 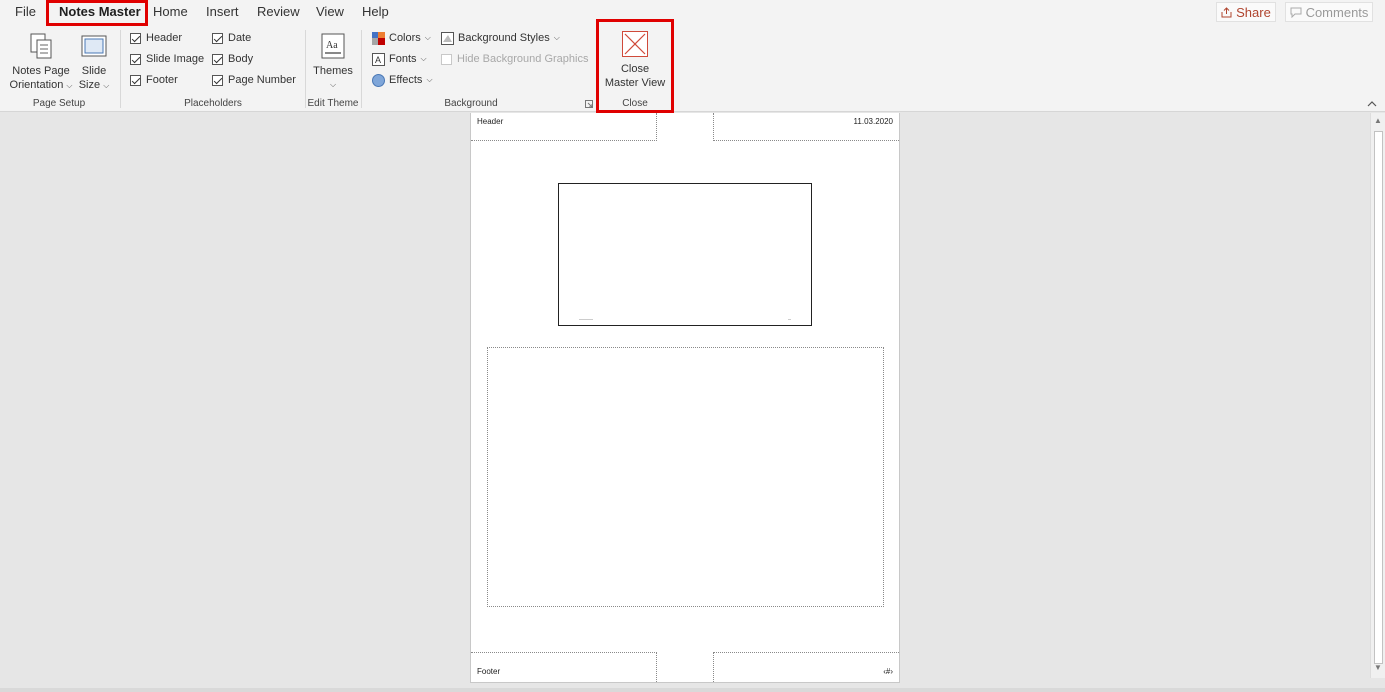 I want to click on background-styles-icon, so click(x=447, y=38).